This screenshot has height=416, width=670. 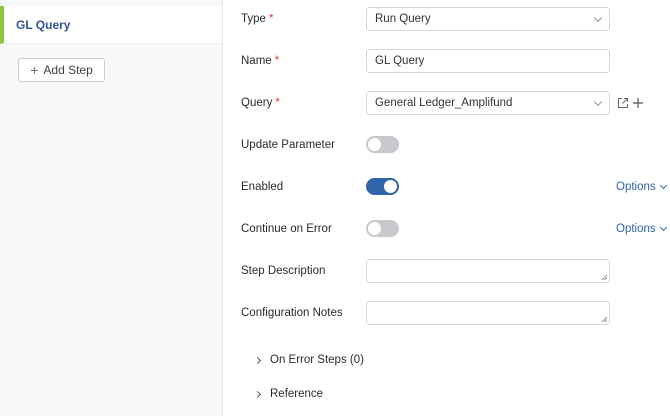 What do you see at coordinates (400, 61) in the screenshot?
I see `name-input-value: GL Query` at bounding box center [400, 61].